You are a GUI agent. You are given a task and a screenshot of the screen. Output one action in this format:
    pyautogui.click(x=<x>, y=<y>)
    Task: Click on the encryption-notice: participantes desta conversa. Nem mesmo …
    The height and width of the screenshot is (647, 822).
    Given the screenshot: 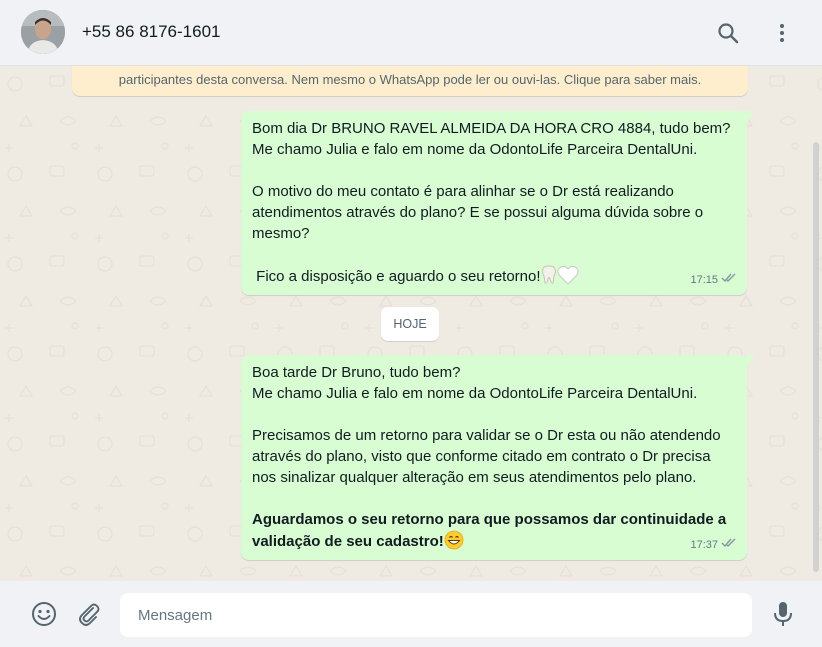 What is the action you would take?
    pyautogui.click(x=410, y=81)
    